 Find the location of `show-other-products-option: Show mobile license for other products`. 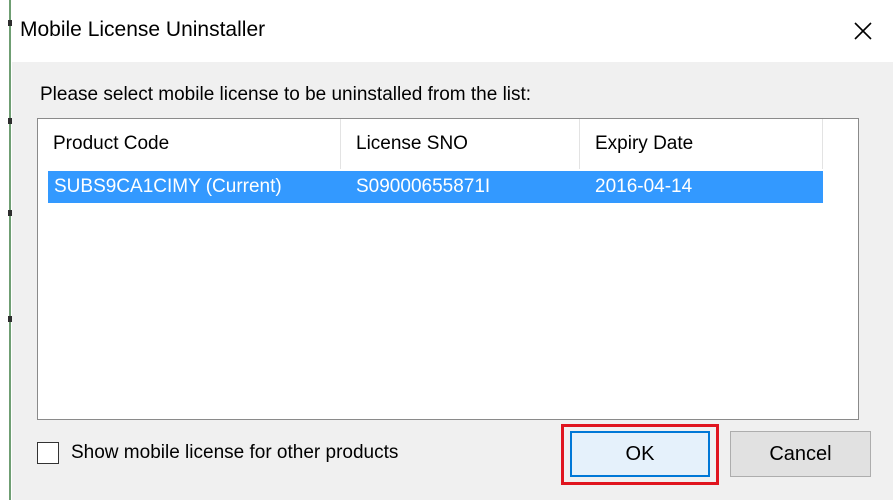

show-other-products-option: Show mobile license for other products is located at coordinates (217, 453).